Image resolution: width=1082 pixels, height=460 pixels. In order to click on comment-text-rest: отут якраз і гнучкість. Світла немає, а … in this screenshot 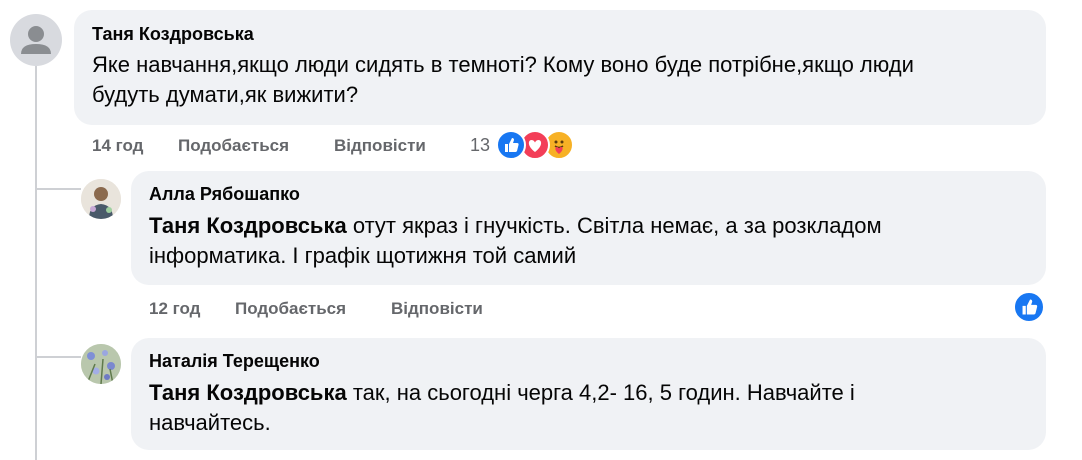, I will do `click(614, 225)`.